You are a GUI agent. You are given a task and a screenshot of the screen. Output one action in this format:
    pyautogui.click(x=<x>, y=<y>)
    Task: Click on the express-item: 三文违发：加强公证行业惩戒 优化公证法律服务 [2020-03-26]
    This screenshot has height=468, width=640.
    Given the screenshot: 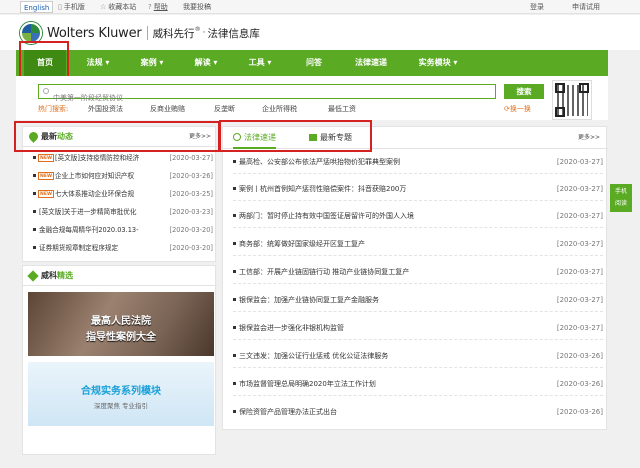 What is the action you would take?
    pyautogui.click(x=418, y=356)
    